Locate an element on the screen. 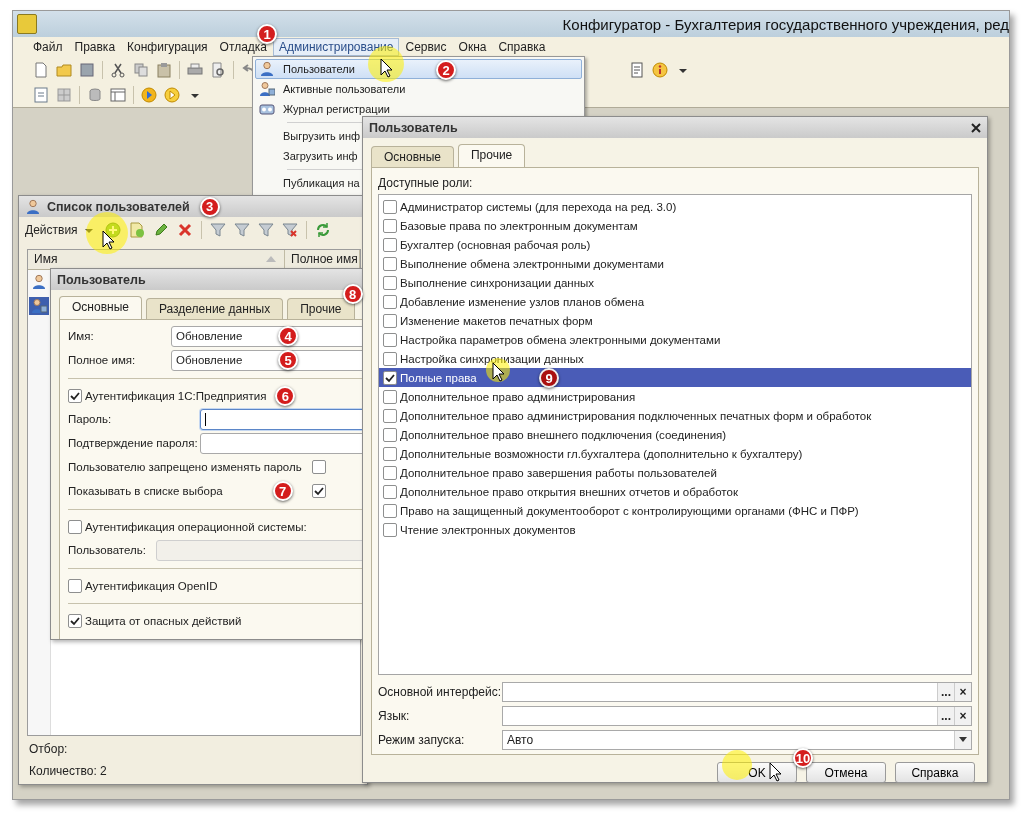 Image resolution: width=1034 pixels, height=819 pixels. field-label: Полное имя: is located at coordinates (102, 360).